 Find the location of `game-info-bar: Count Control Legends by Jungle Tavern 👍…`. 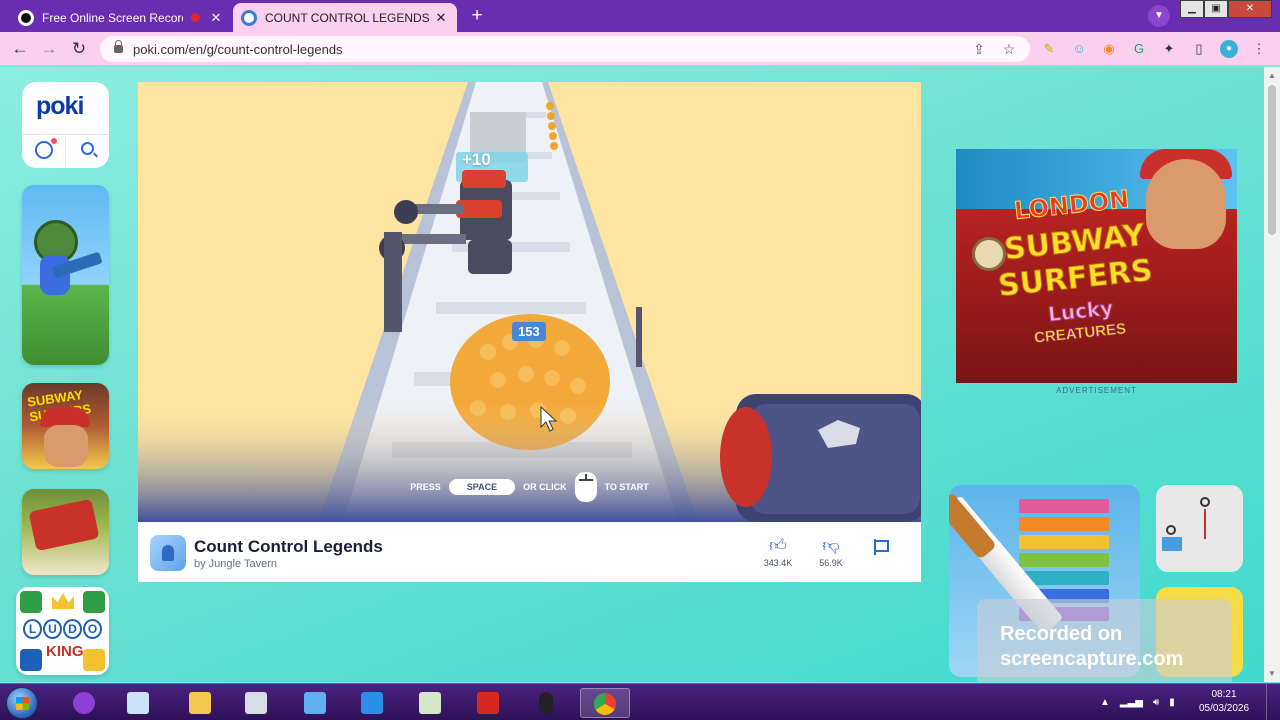

game-info-bar: Count Control Legends by Jungle Tavern 👍… is located at coordinates (529, 552).